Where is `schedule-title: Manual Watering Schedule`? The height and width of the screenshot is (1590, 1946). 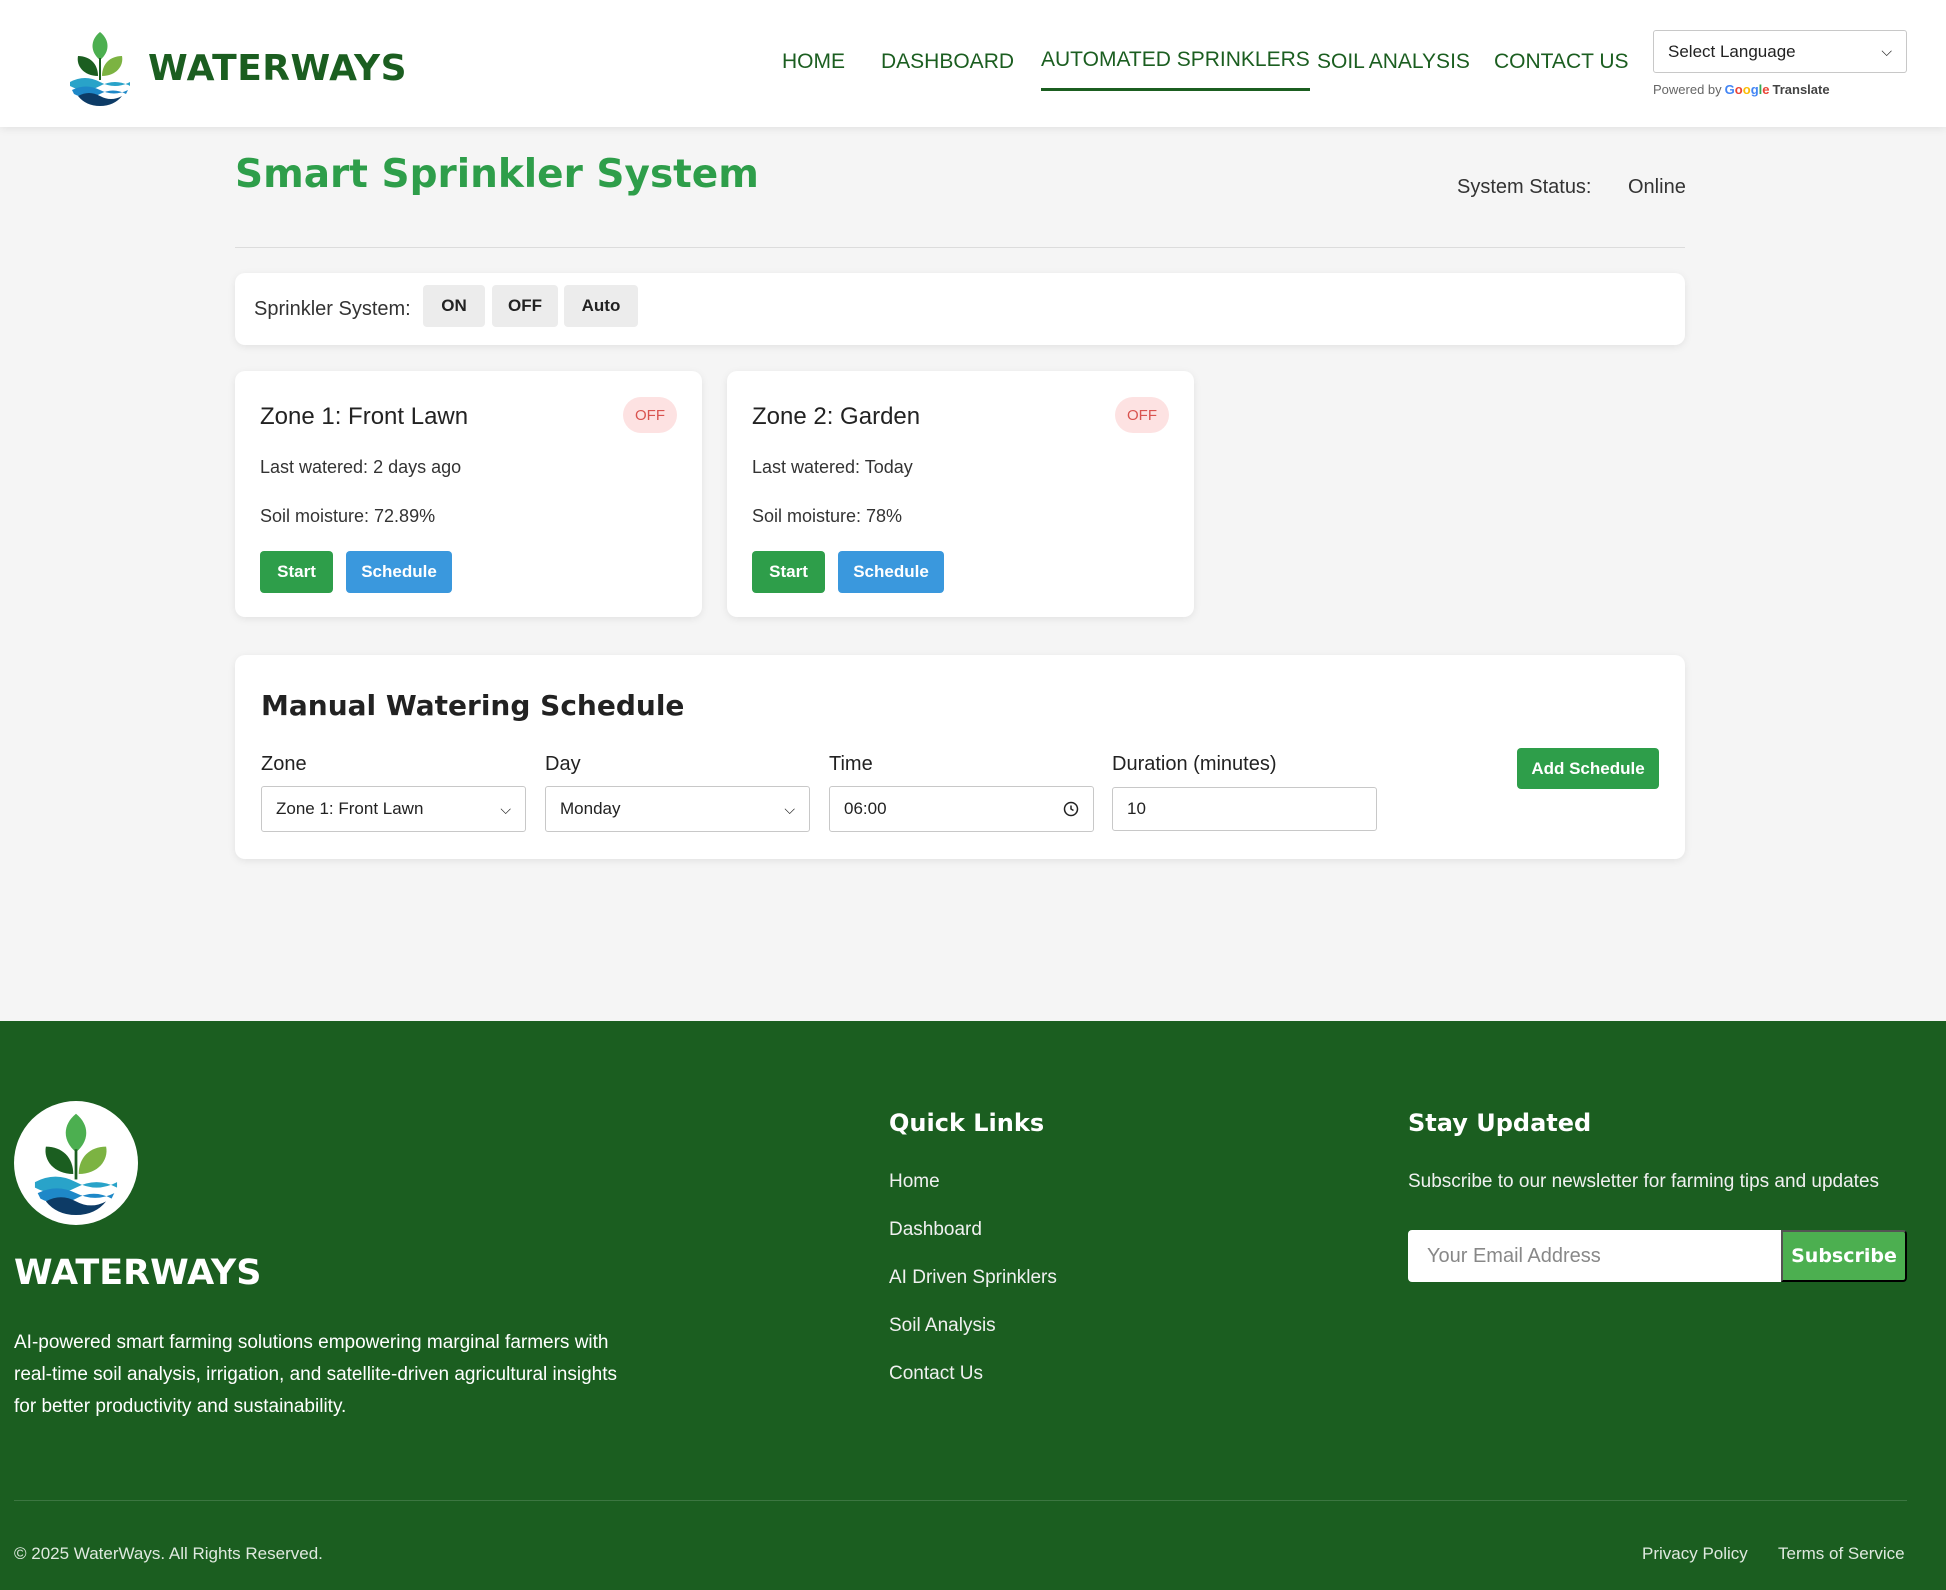 schedule-title: Manual Watering Schedule is located at coordinates (473, 705).